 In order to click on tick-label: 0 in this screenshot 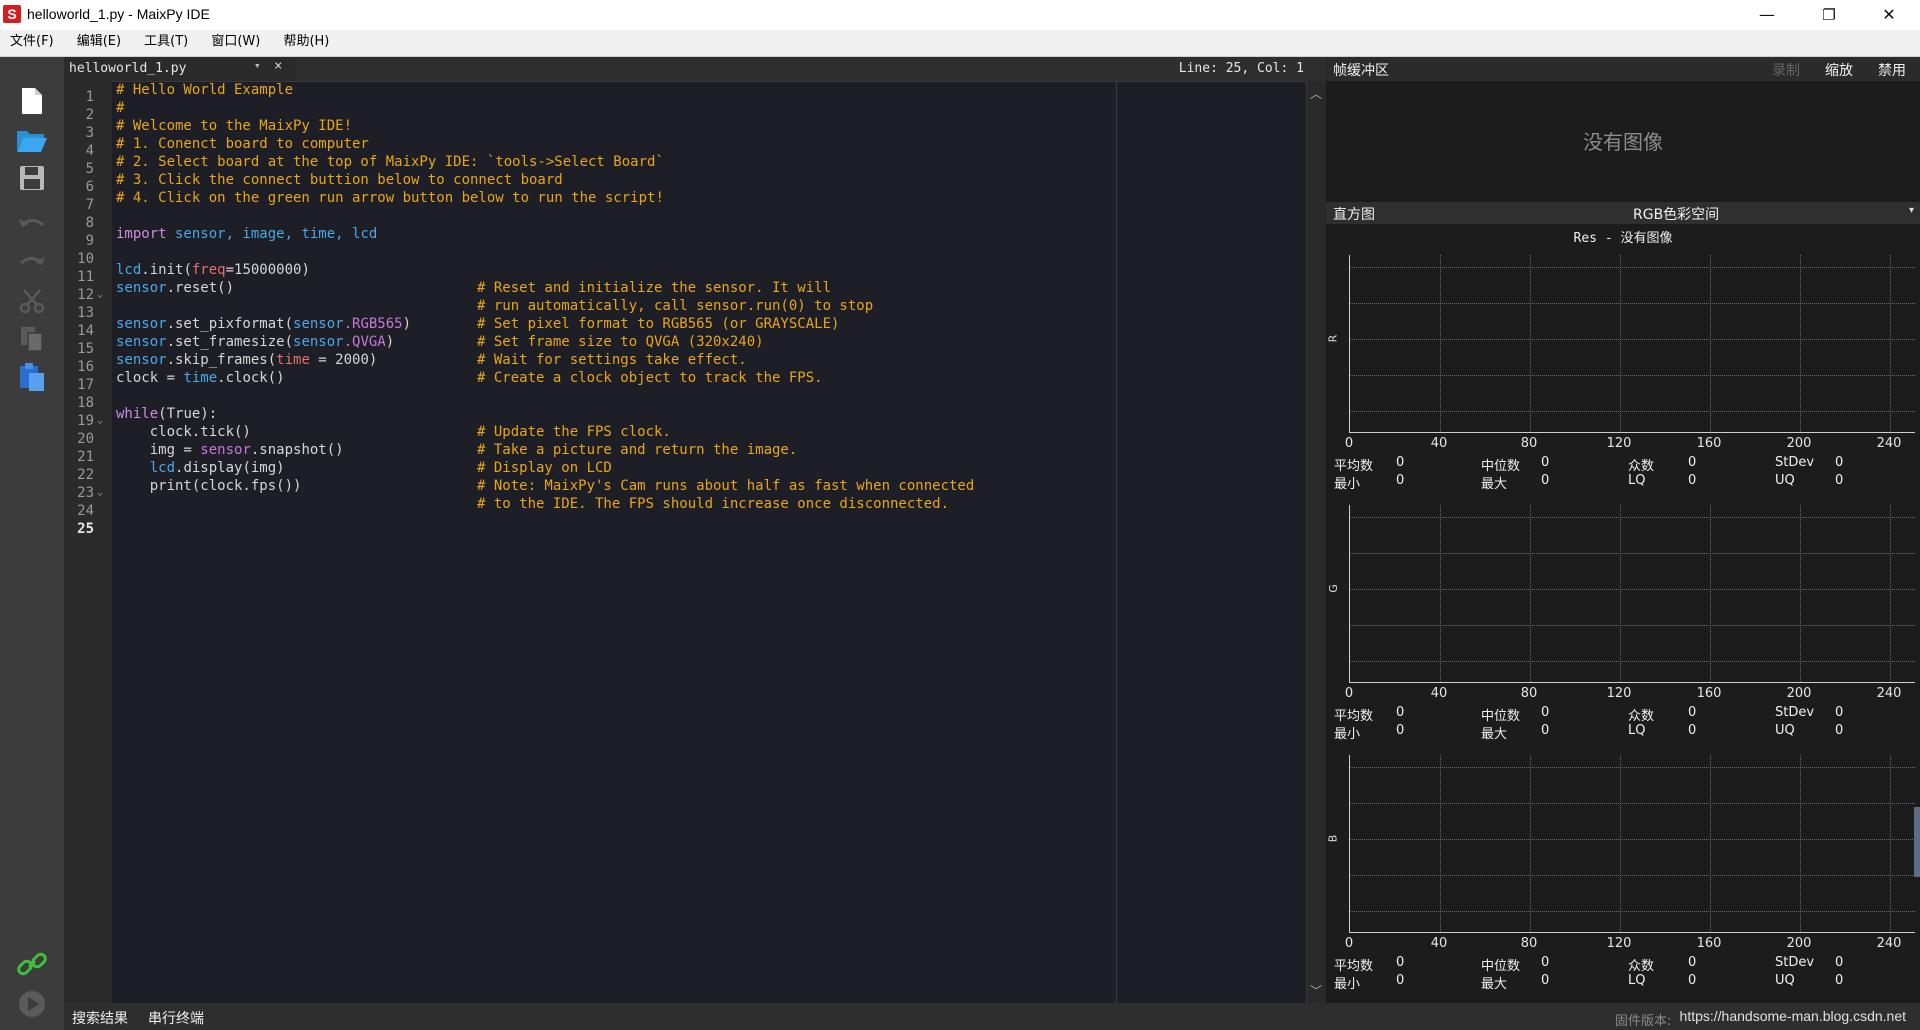, I will do `click(1349, 443)`.